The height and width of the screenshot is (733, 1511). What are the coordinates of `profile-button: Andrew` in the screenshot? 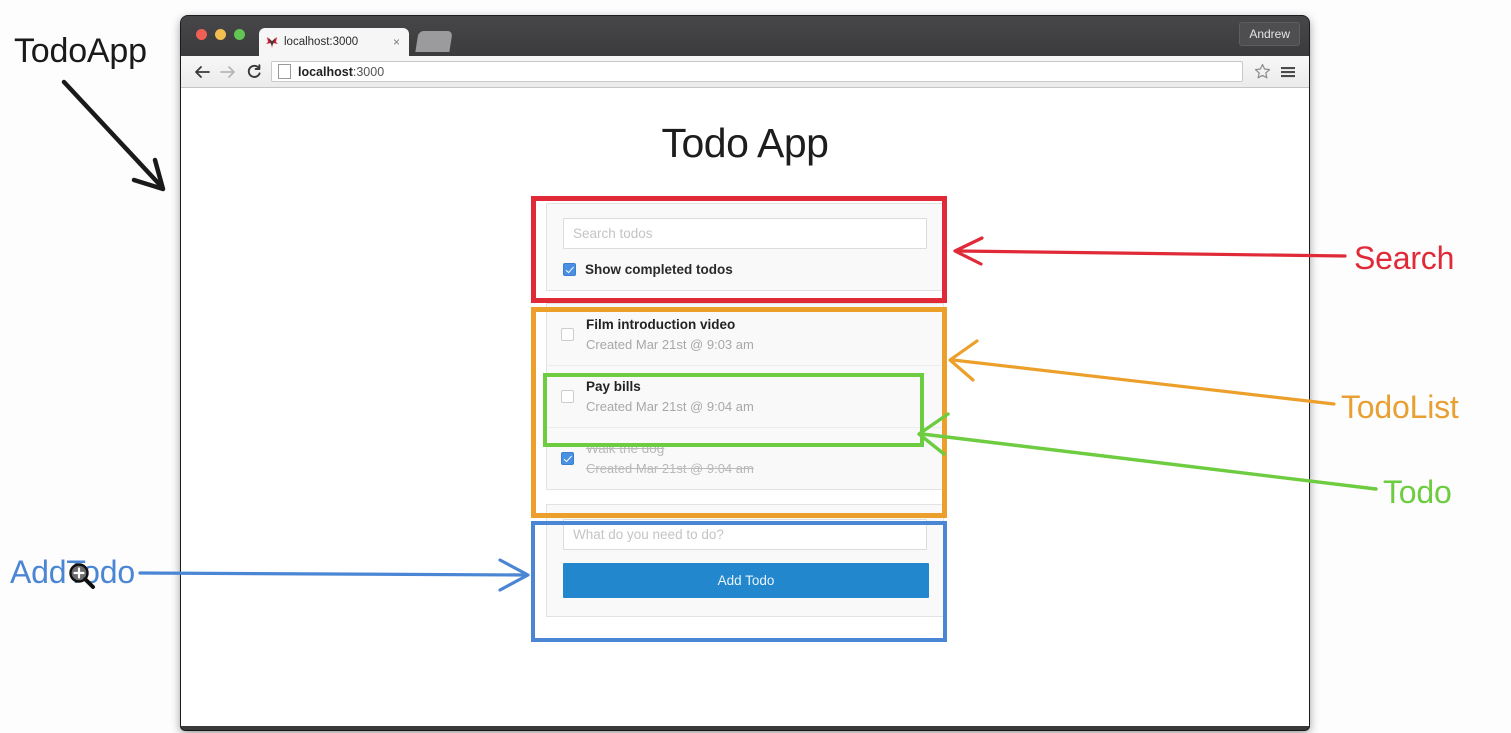 It's located at (1269, 34).